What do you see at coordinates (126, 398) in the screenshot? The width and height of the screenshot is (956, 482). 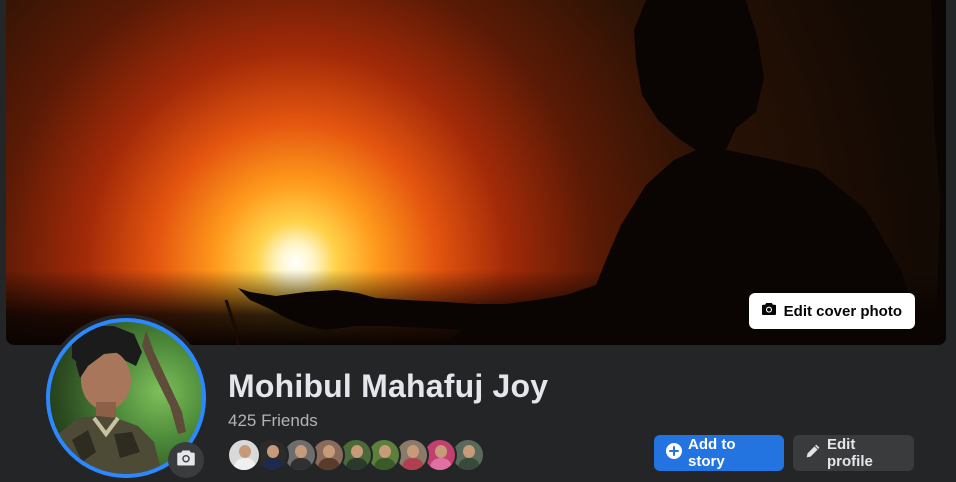 I see `profile-picture-container` at bounding box center [126, 398].